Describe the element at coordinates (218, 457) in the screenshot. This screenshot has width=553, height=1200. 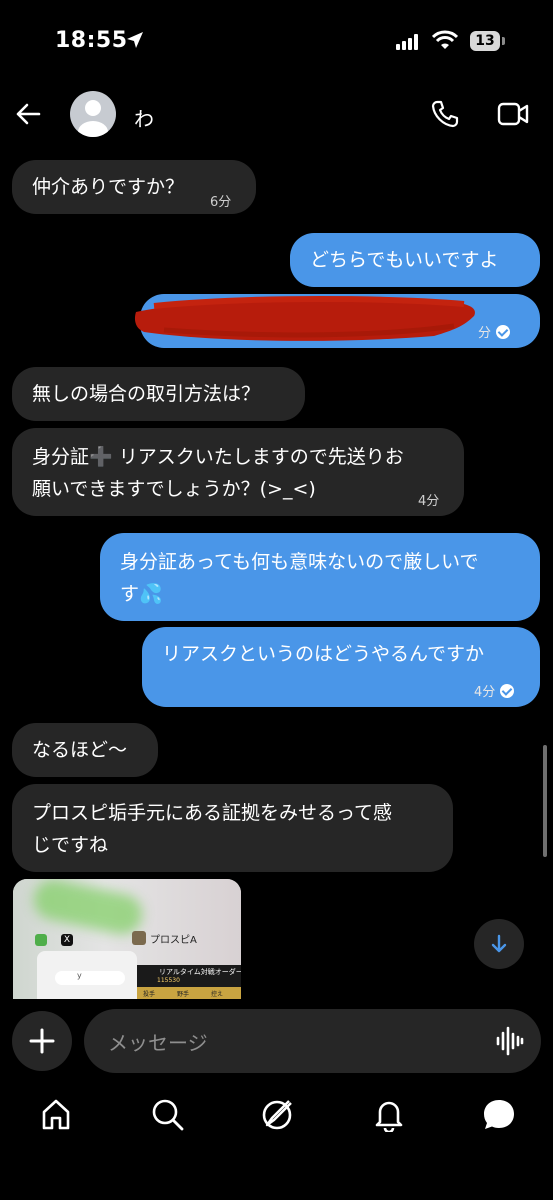
I see `message-text-line1: 身分証➕ リアスクいたしますので先送りお` at that location.